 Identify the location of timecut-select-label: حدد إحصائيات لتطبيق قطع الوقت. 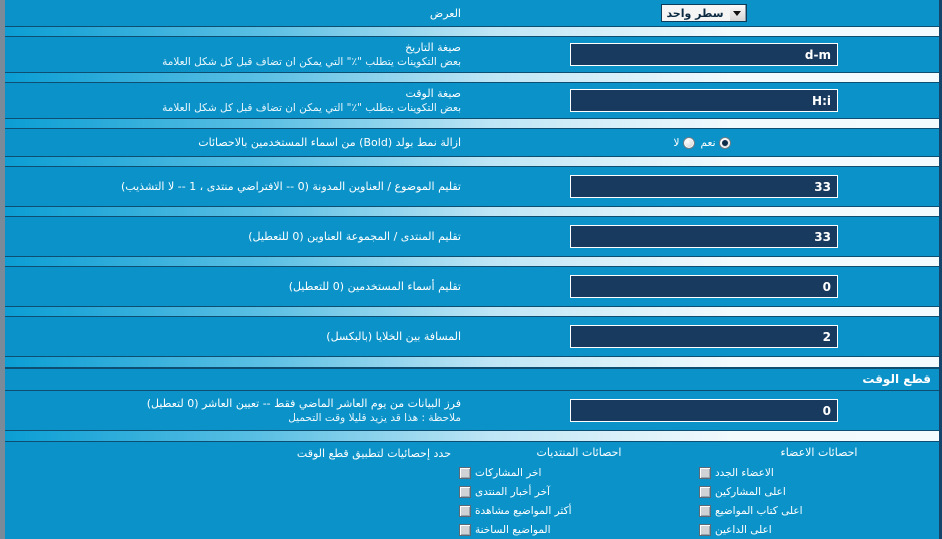
(373, 453).